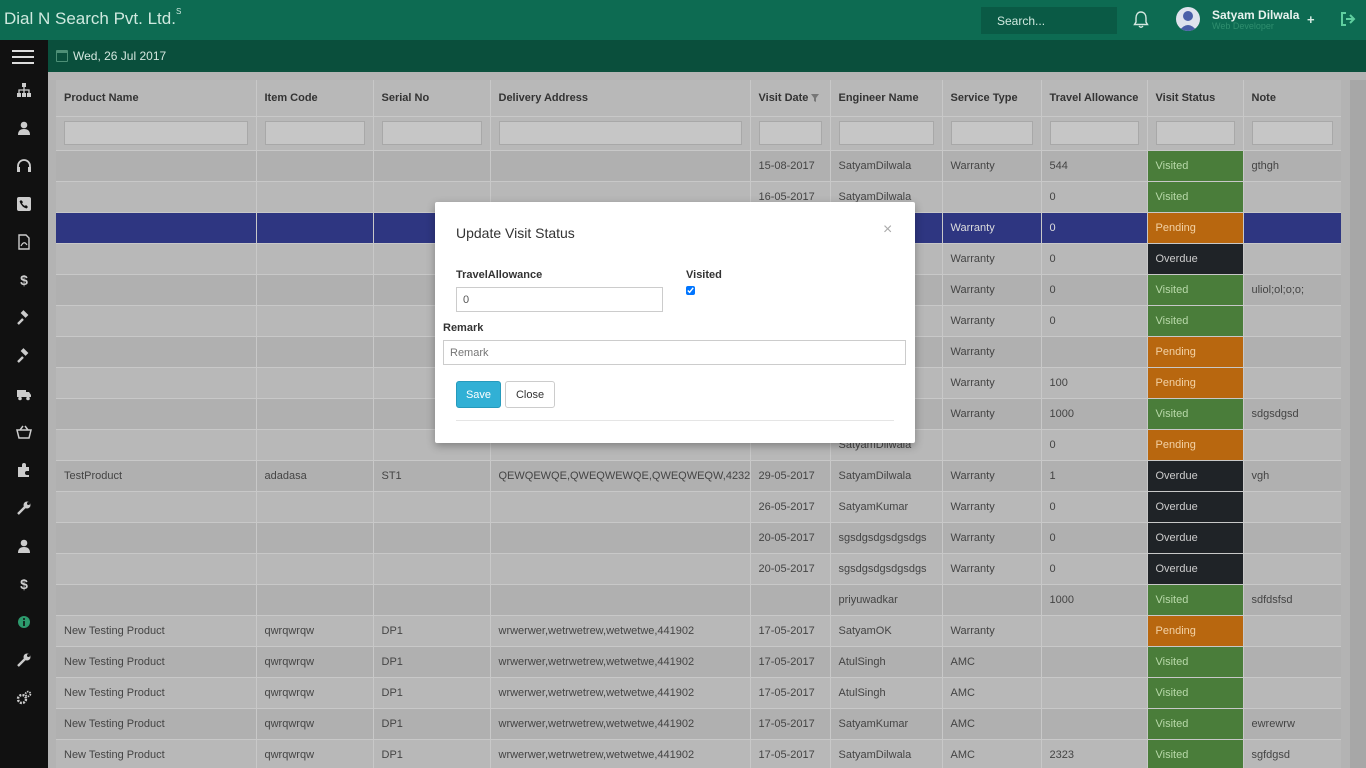 This screenshot has width=1366, height=768. Describe the element at coordinates (24, 166) in the screenshot. I see `sidebar-item-support` at that location.